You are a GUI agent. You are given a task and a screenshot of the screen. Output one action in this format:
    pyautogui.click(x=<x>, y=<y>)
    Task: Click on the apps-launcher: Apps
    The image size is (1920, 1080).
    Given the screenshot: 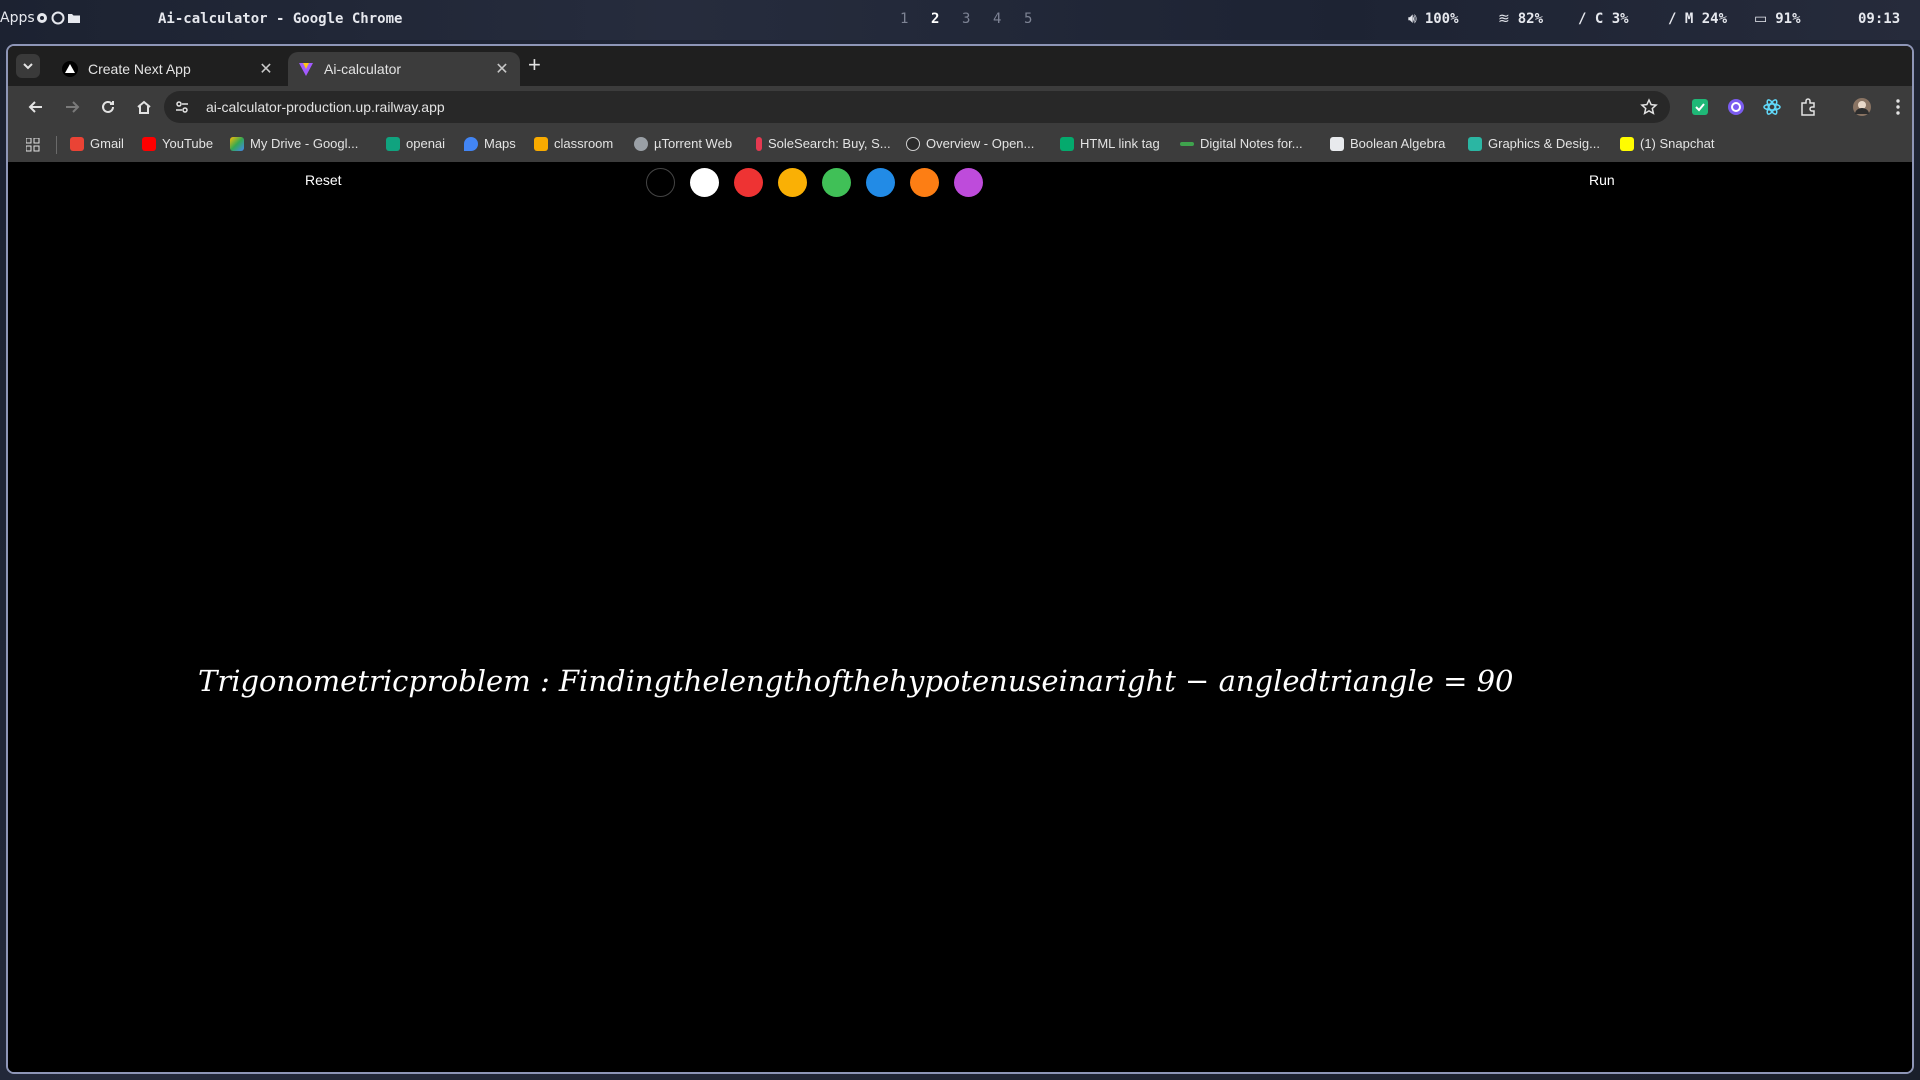 What is the action you would take?
    pyautogui.click(x=17, y=18)
    